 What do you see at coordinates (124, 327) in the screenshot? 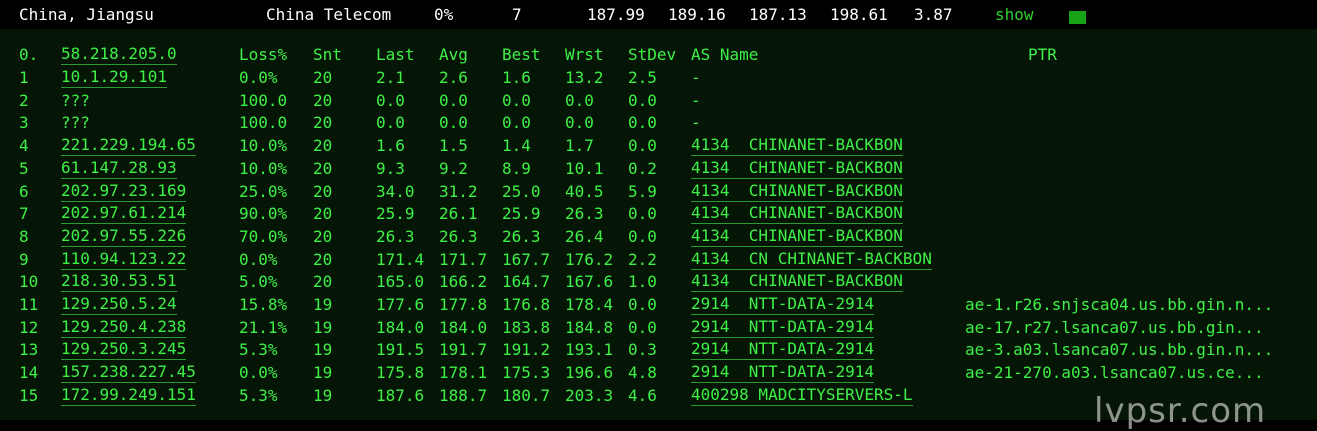
I see `hop-host: 129.250.4.238` at bounding box center [124, 327].